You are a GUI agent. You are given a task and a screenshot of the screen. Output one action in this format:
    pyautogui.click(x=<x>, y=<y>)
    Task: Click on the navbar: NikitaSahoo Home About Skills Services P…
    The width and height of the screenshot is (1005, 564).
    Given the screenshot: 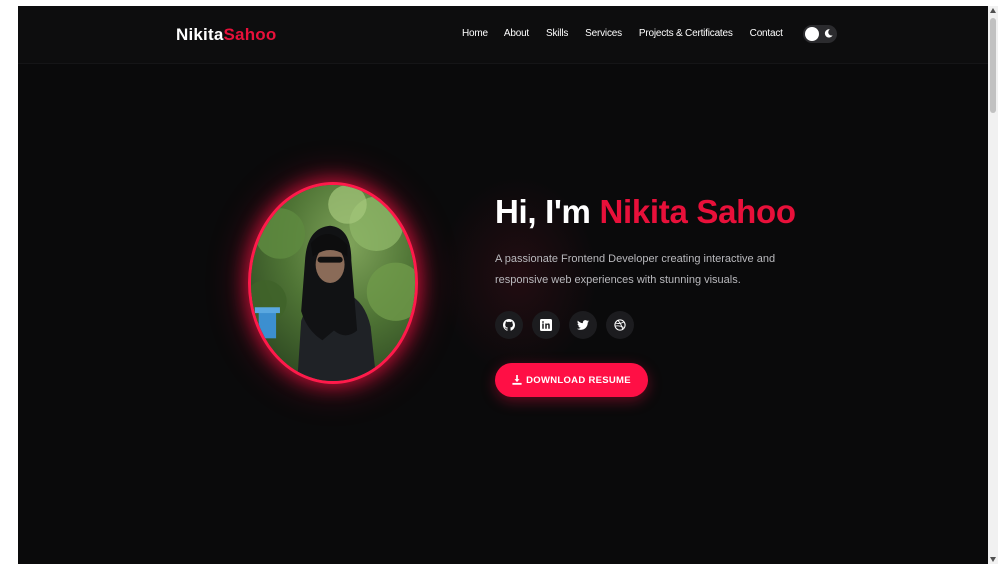 What is the action you would take?
    pyautogui.click(x=503, y=35)
    